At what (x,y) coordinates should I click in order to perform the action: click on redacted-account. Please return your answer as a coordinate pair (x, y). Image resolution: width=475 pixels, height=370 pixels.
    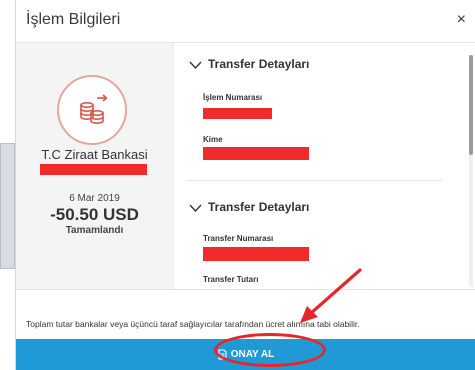
    Looking at the image, I should click on (93, 169).